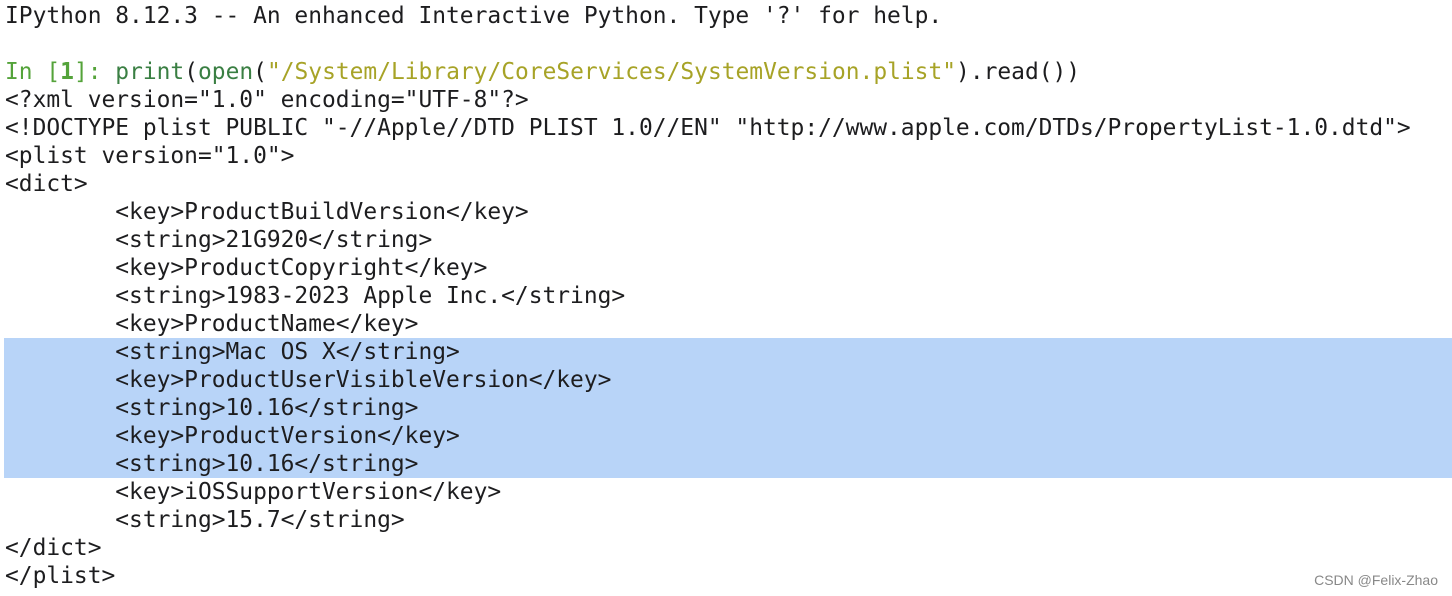 The height and width of the screenshot is (596, 1452). Describe the element at coordinates (53, 548) in the screenshot. I see `output-line: </dict>` at that location.